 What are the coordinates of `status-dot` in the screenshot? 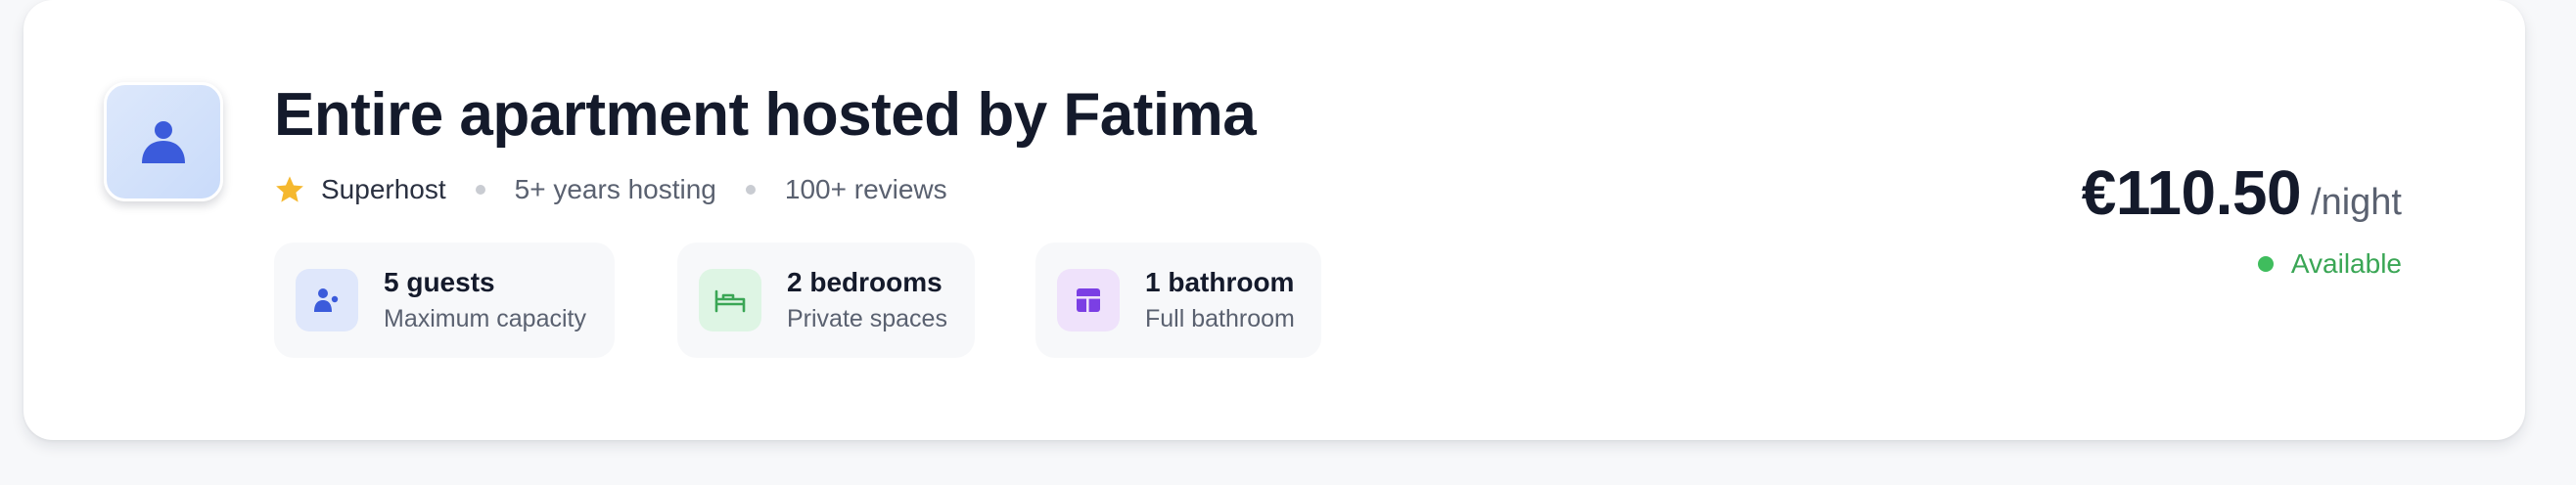 It's located at (2265, 264).